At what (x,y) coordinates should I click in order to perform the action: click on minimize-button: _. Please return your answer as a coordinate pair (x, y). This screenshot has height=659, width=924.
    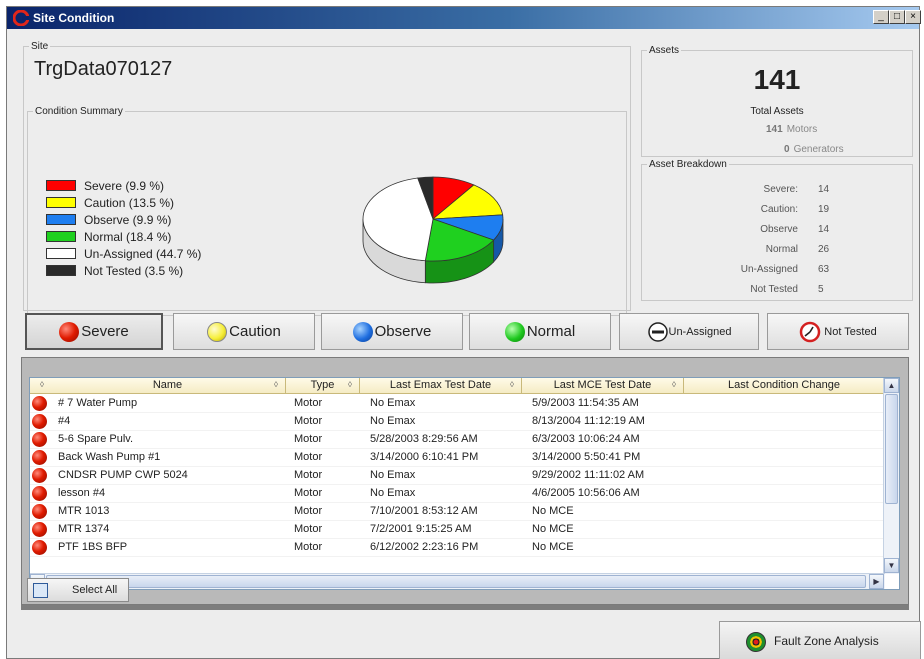
    Looking at the image, I should click on (881, 17).